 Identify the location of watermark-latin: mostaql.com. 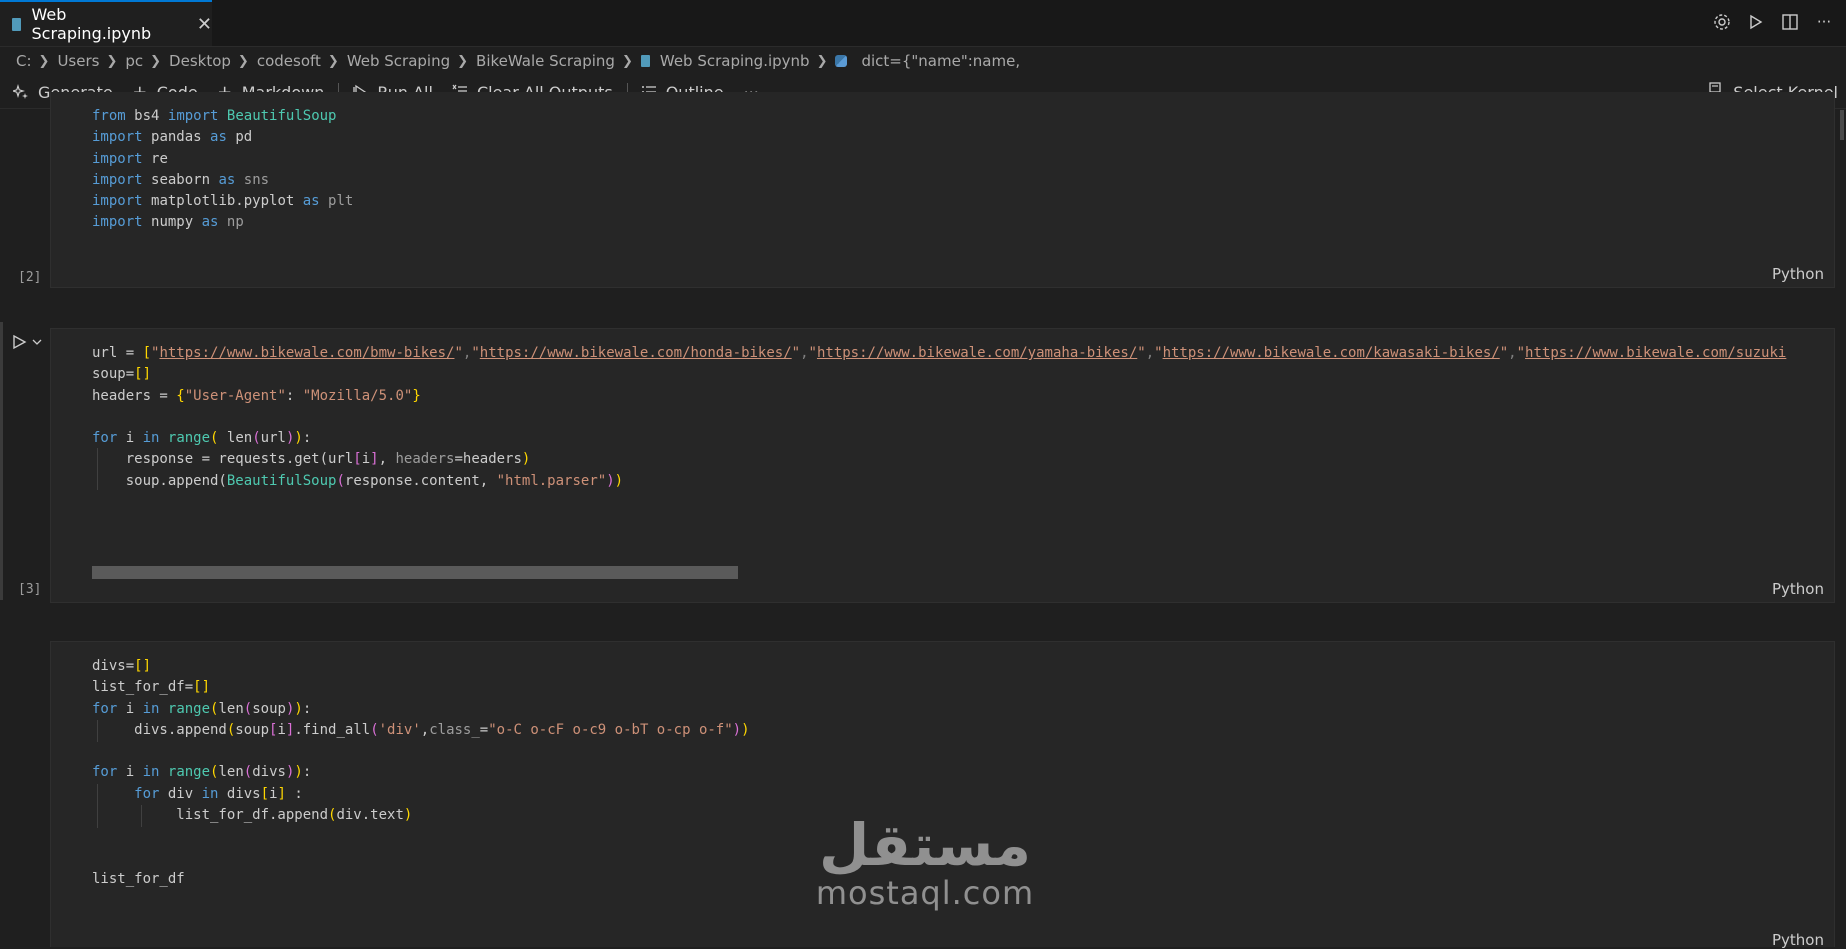
(925, 893).